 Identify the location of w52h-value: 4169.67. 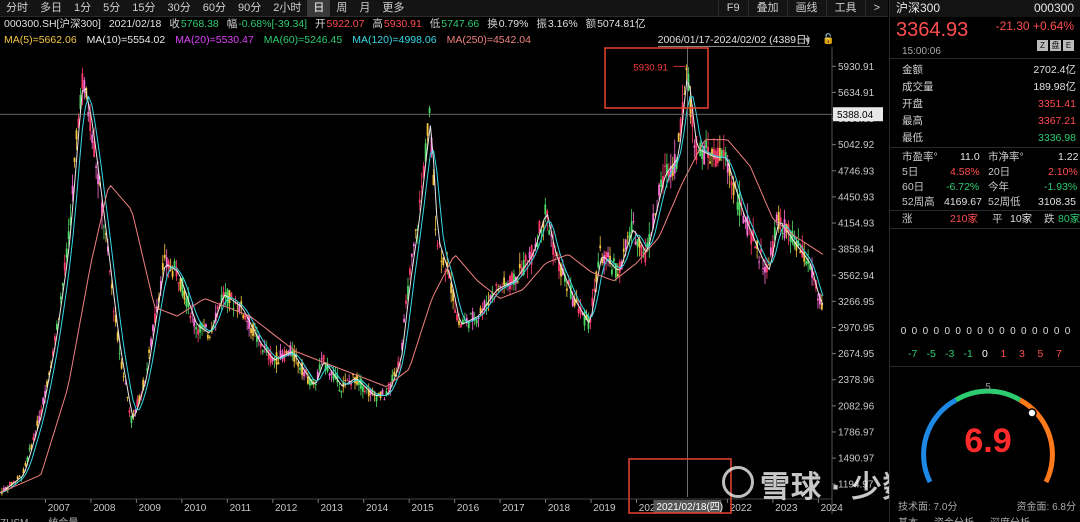
(963, 202).